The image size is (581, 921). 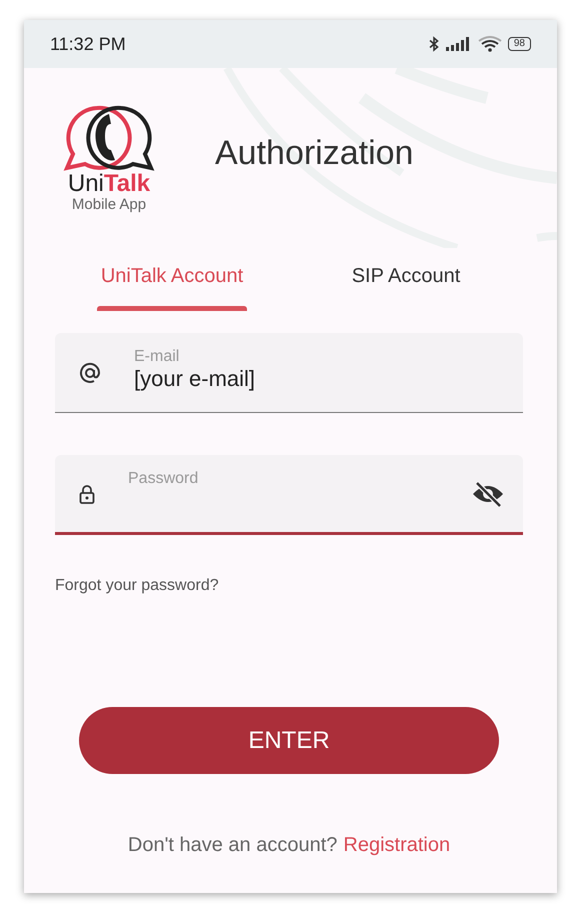 I want to click on logo-subtitle: Mobile App, so click(x=109, y=204).